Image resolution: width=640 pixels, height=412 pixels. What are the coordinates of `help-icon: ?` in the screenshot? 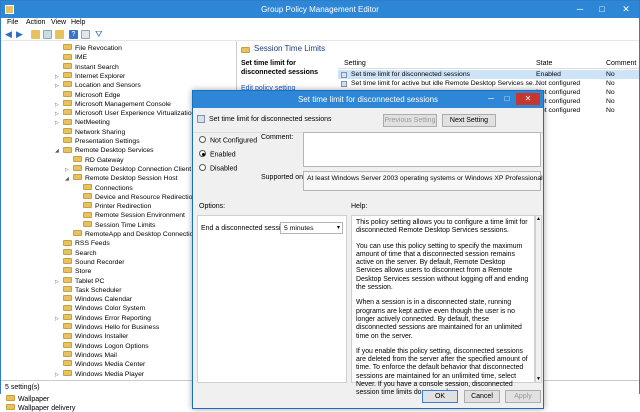 It's located at (73, 34).